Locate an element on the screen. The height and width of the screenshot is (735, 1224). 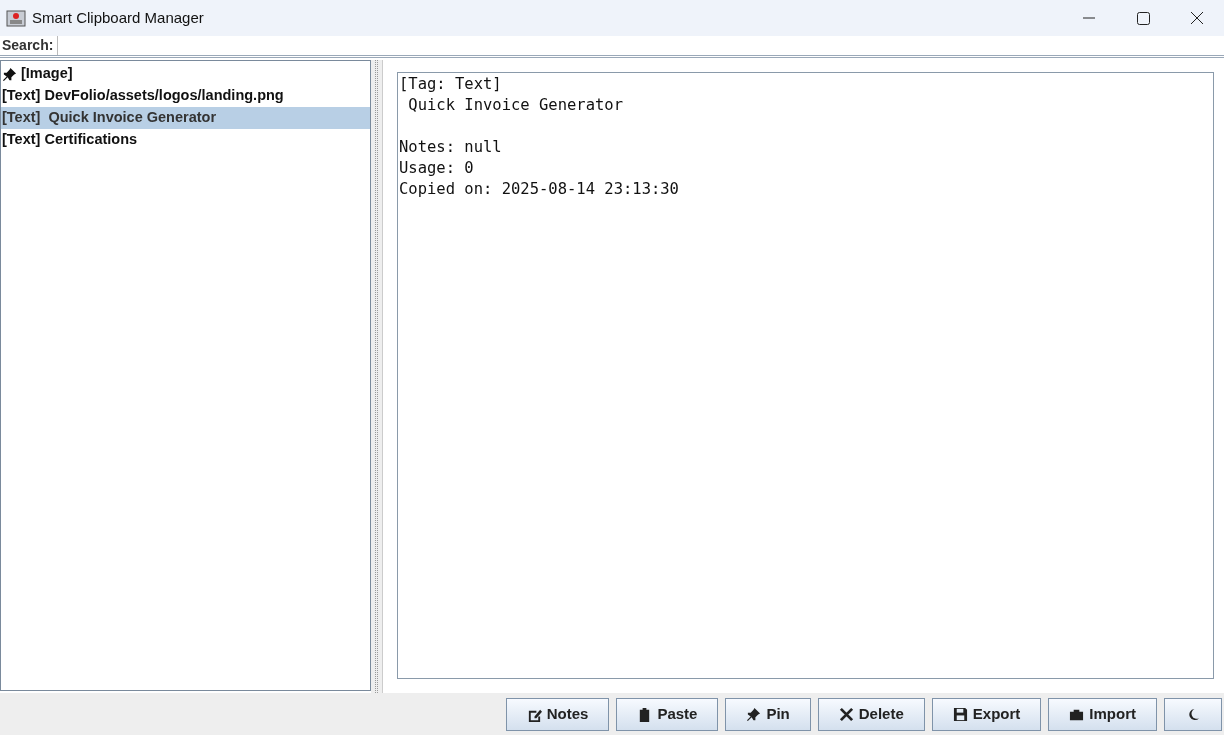
clip-list-item: [Text] Quick Invoice Generator is located at coordinates (185, 118).